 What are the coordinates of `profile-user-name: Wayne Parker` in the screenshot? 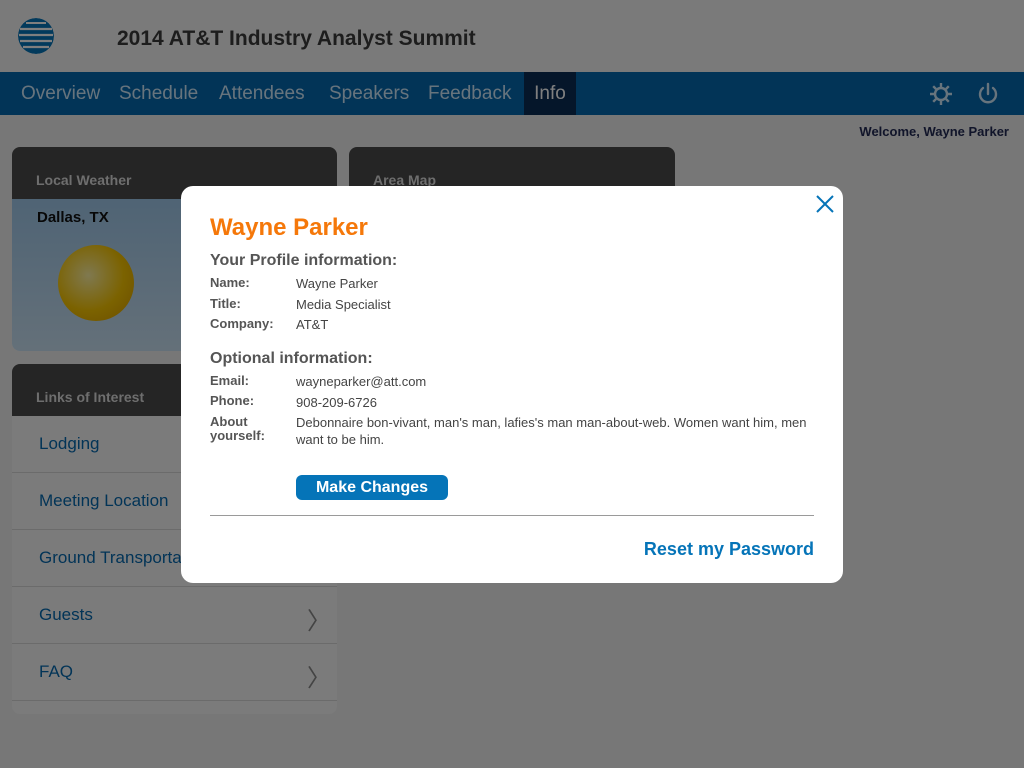 It's located at (289, 227).